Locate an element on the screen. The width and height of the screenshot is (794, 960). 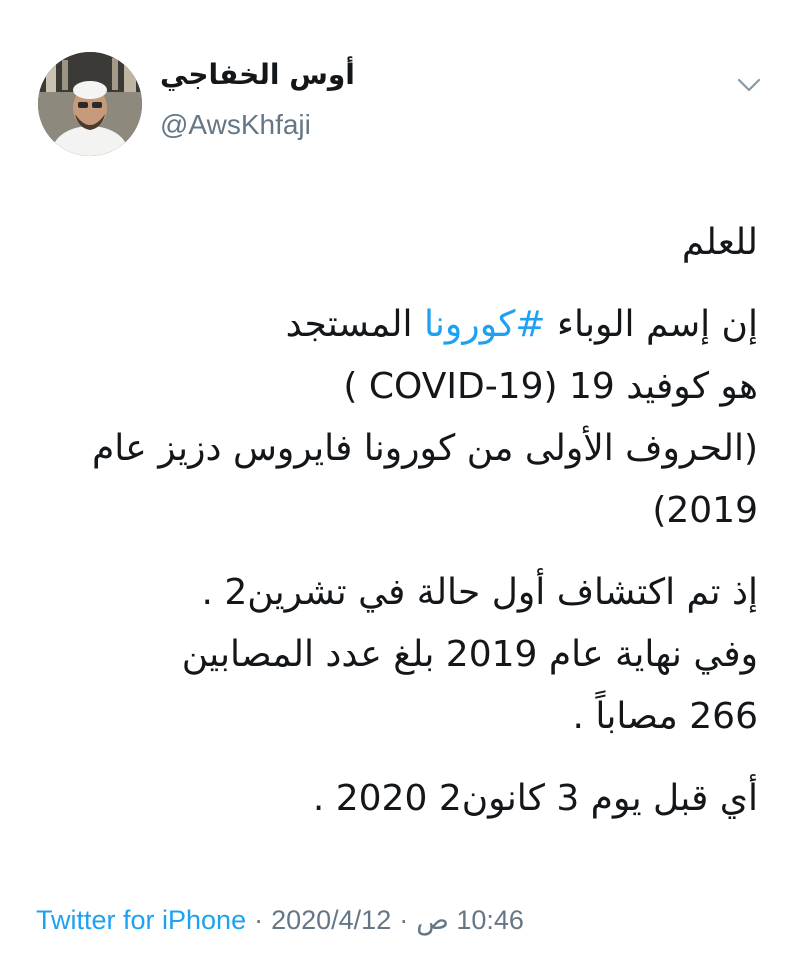
avatar-photo is located at coordinates (90, 104).